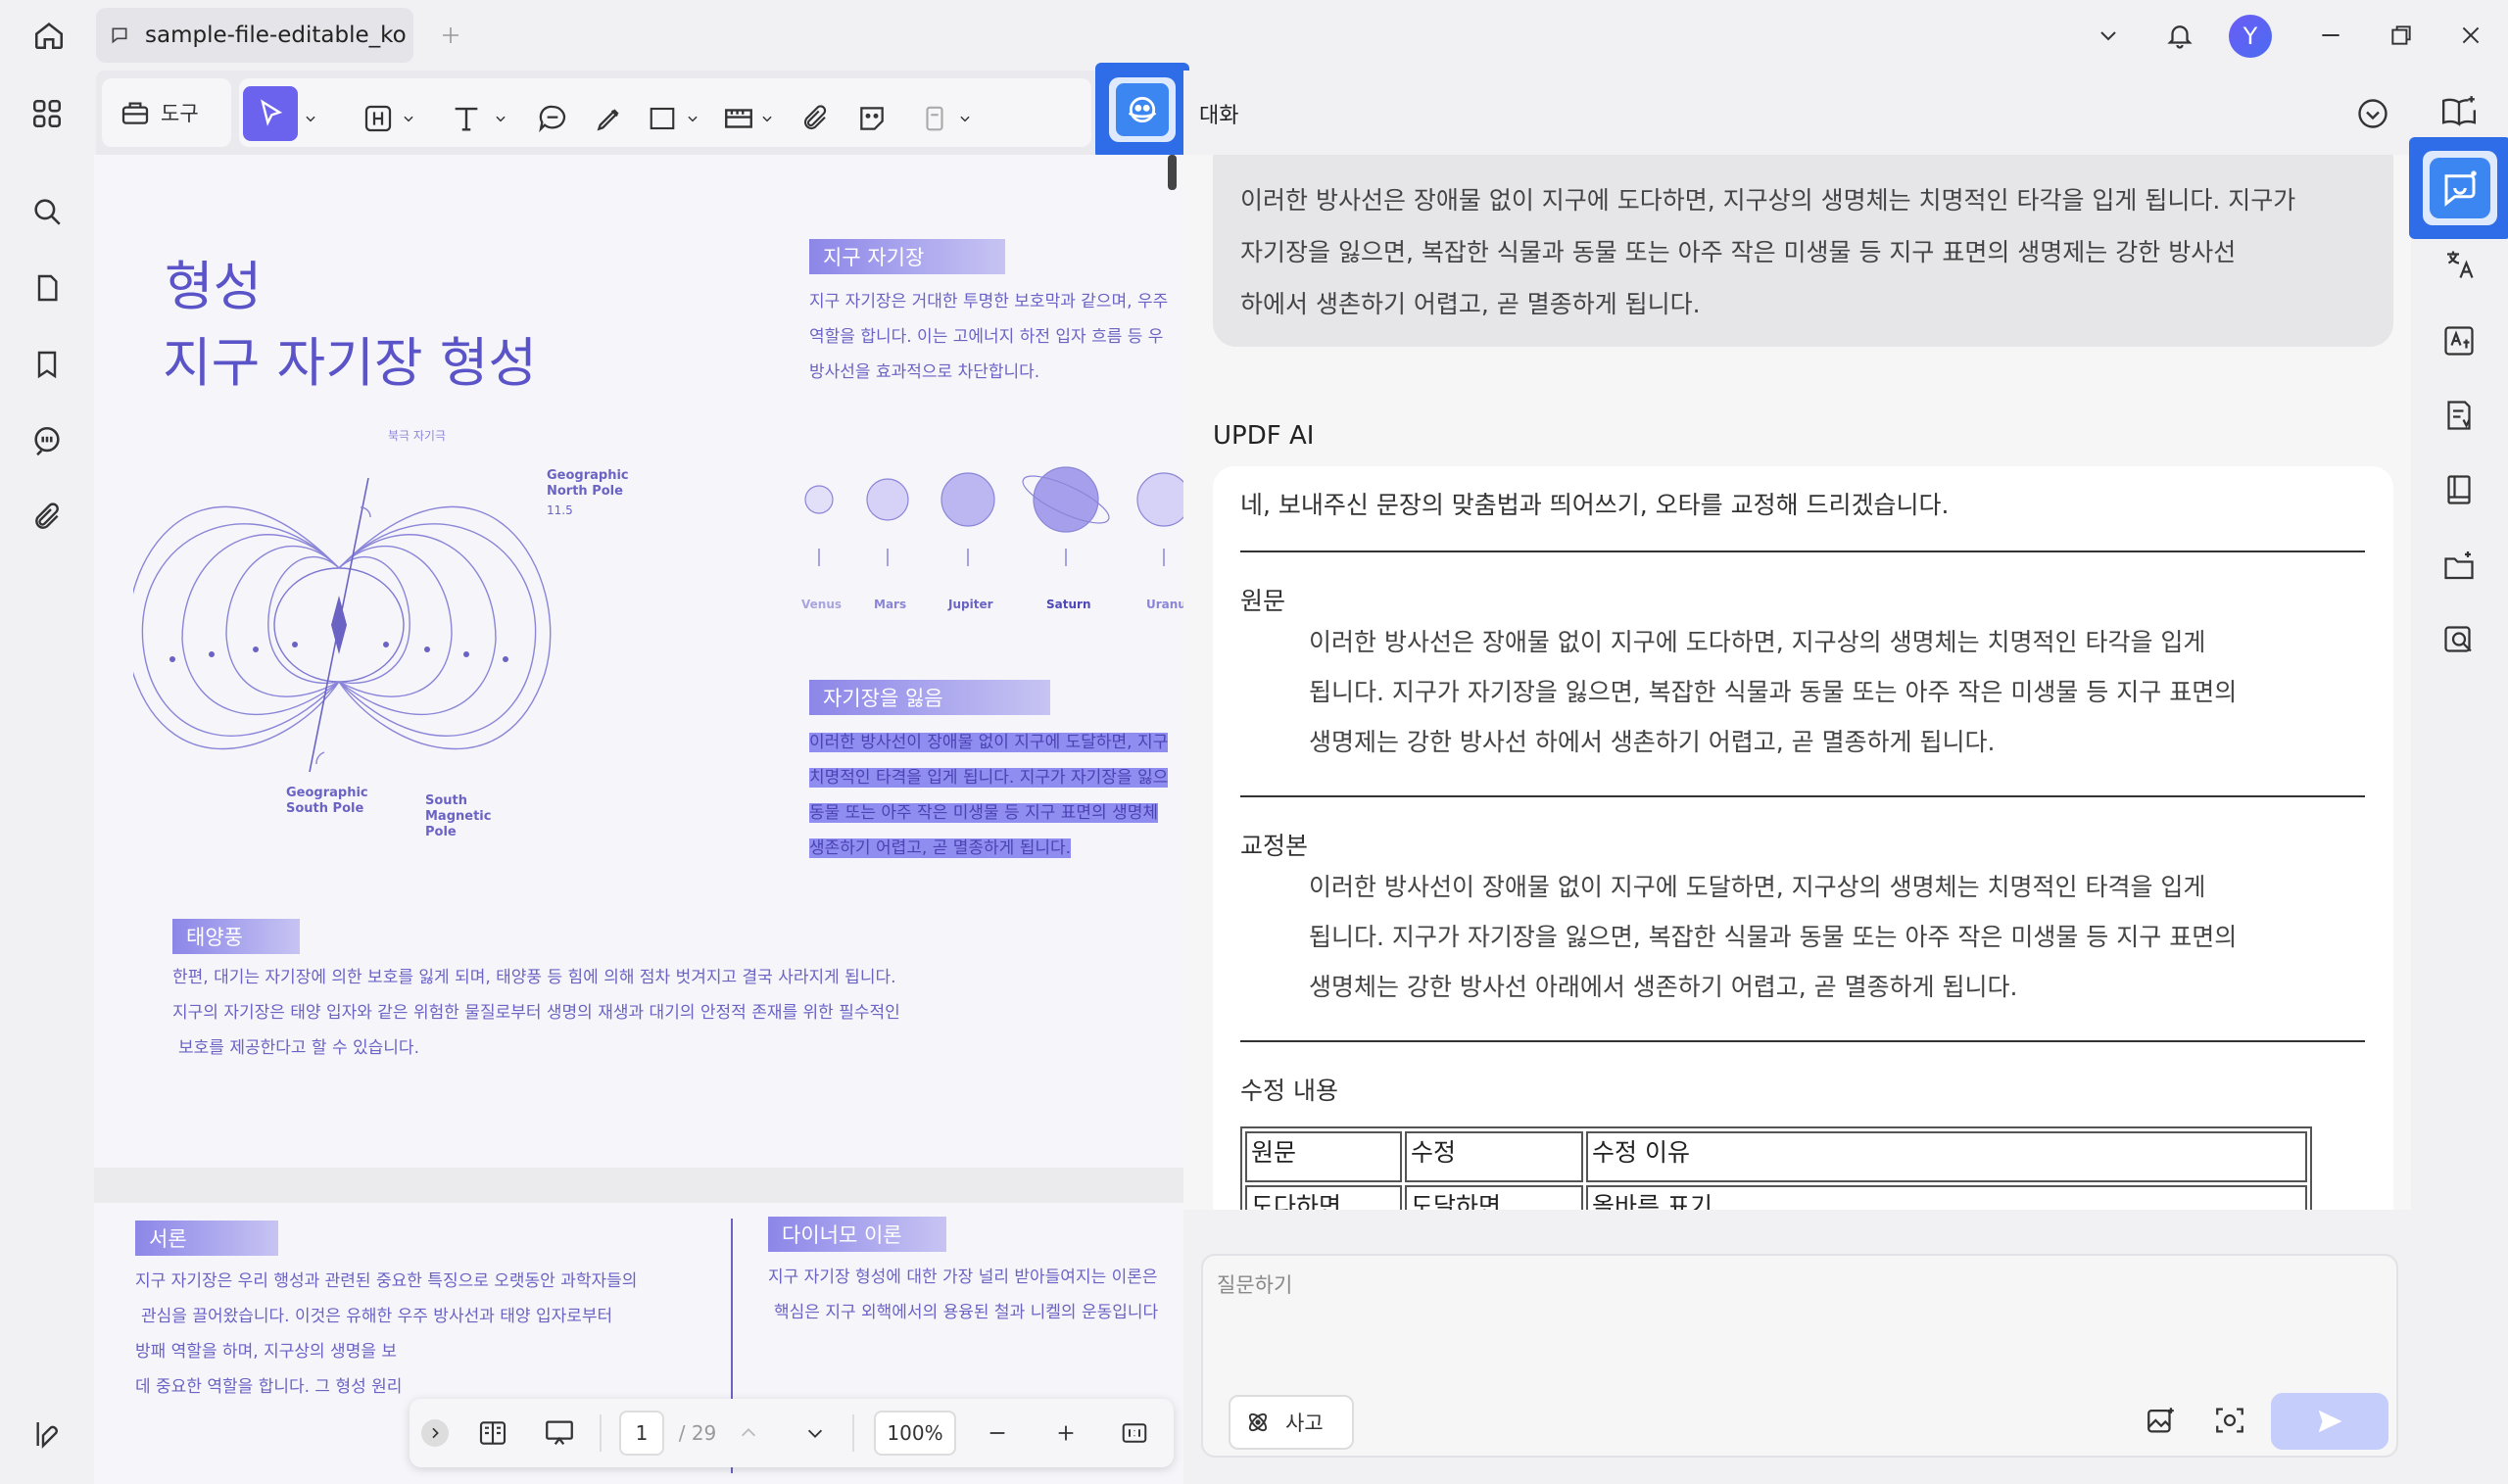 The width and height of the screenshot is (2508, 1484). Describe the element at coordinates (815, 1433) in the screenshot. I see `next-page-icon` at that location.